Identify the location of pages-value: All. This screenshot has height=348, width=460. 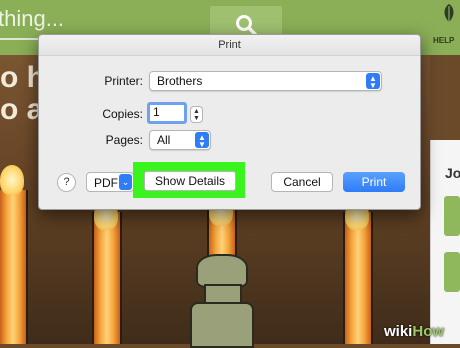
(164, 140).